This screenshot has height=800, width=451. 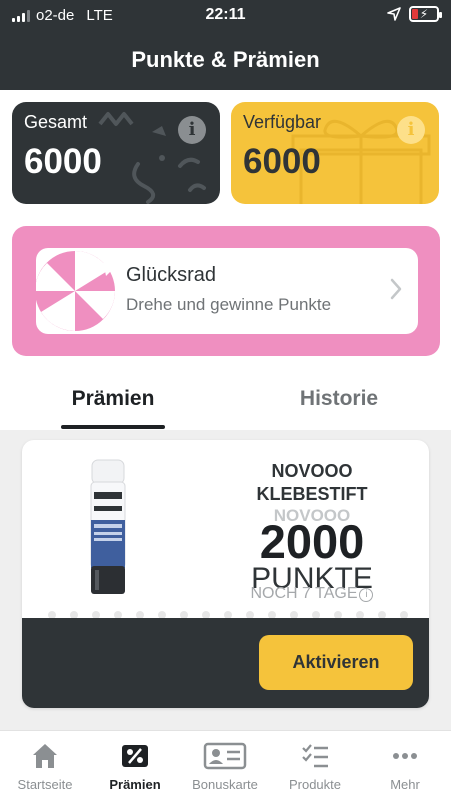 I want to click on home-icon, so click(x=45, y=756).